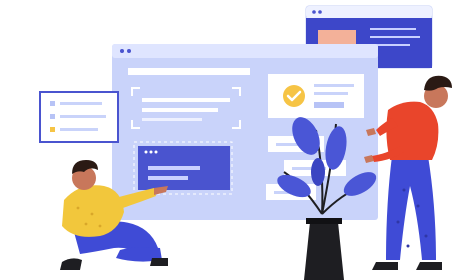 Image resolution: width=462 pixels, height=280 pixels. I want to click on vase, so click(324, 251).